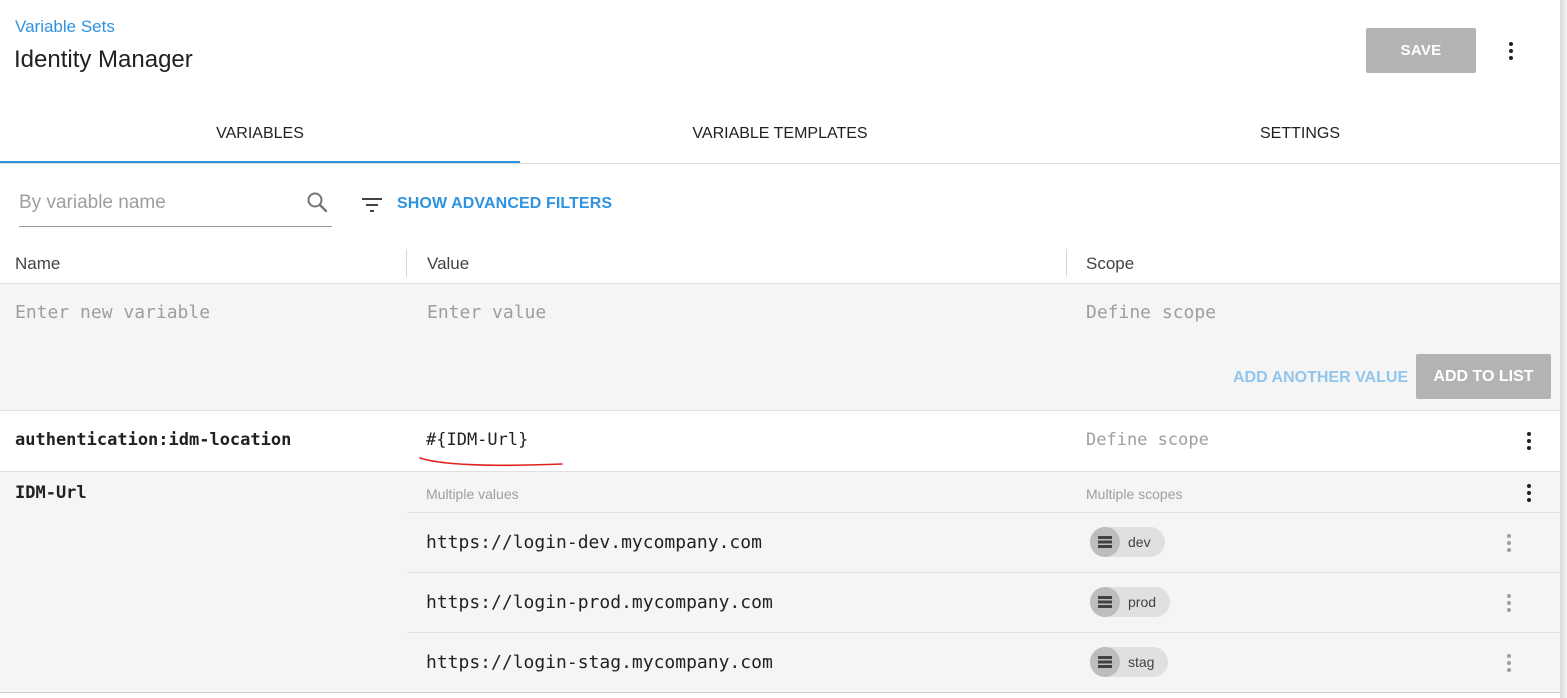  What do you see at coordinates (491, 462) in the screenshot?
I see `annotation-underline` at bounding box center [491, 462].